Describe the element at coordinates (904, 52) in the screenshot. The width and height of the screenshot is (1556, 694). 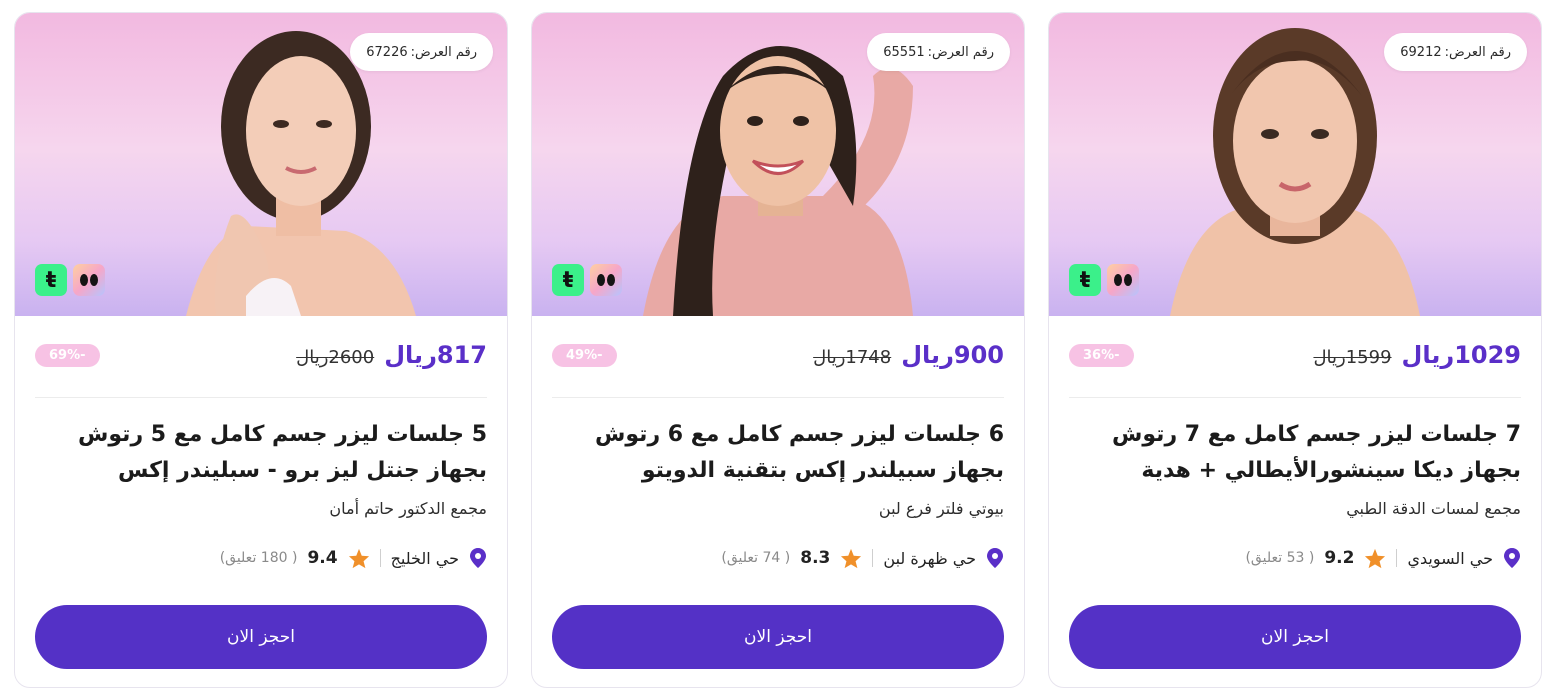
I see `offer-number-value: 65551` at that location.